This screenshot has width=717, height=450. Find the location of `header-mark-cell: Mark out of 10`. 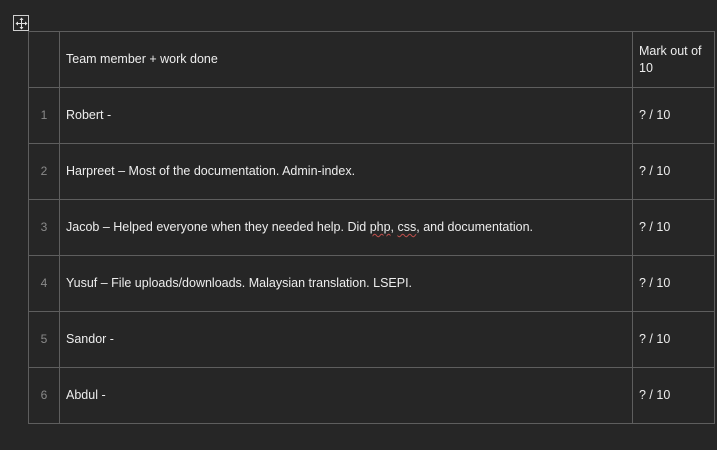

header-mark-cell: Mark out of 10 is located at coordinates (673, 59).